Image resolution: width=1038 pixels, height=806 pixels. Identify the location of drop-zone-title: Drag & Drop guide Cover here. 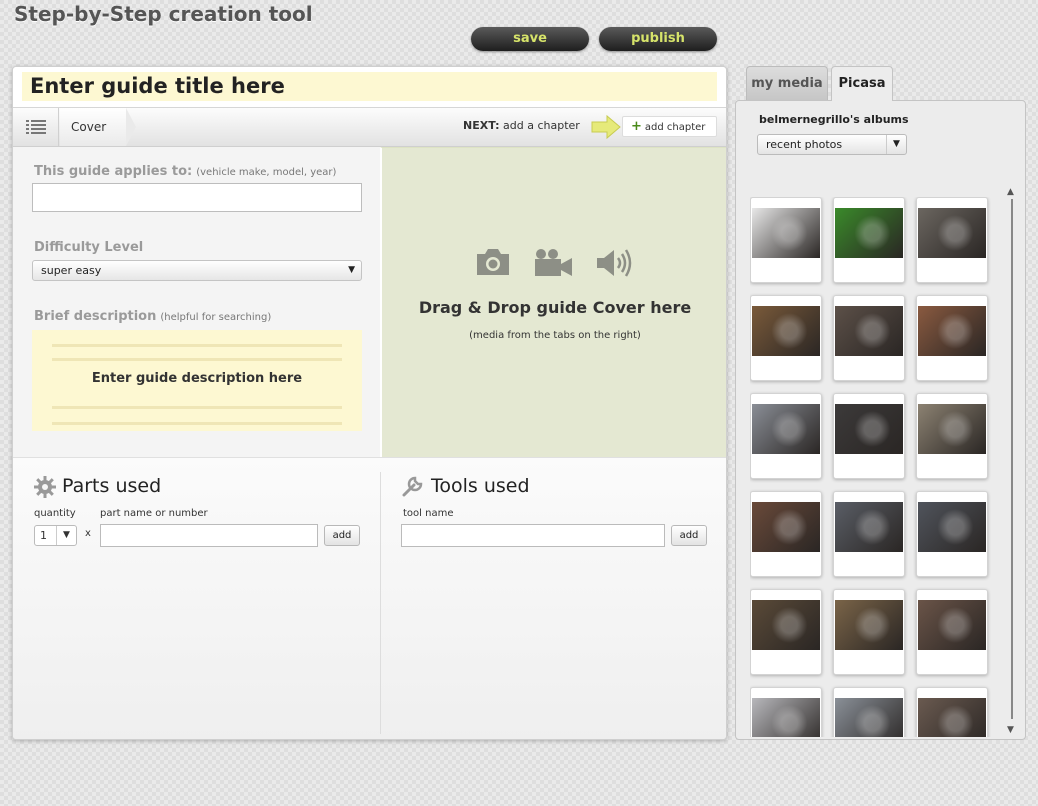
(555, 307).